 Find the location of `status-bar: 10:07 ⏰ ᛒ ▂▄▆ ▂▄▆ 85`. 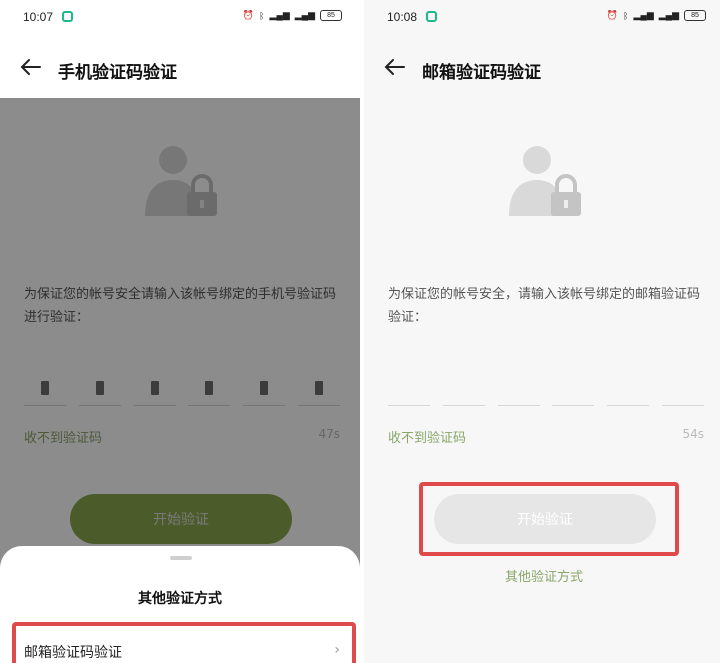

status-bar: 10:07 ⏰ ᛒ ▂▄▆ ▂▄▆ 85 is located at coordinates (180, 17).